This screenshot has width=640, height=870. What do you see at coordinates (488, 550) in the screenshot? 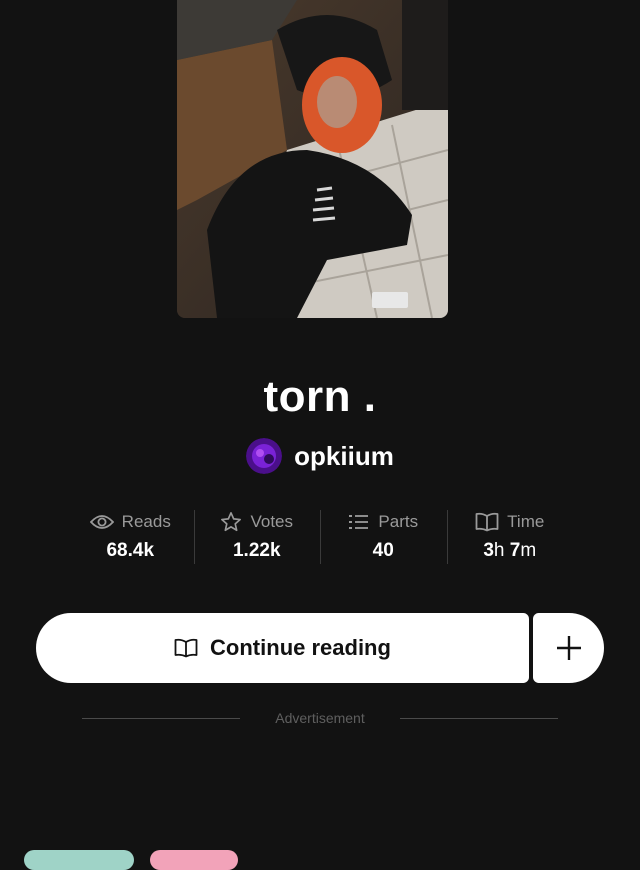
I see `stat-time-hours: 3` at bounding box center [488, 550].